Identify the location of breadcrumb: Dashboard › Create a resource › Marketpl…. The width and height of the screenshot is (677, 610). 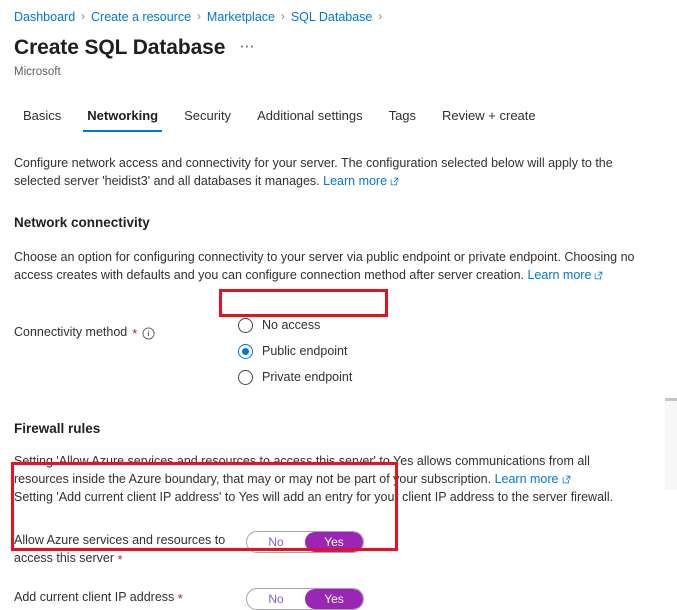
(338, 14).